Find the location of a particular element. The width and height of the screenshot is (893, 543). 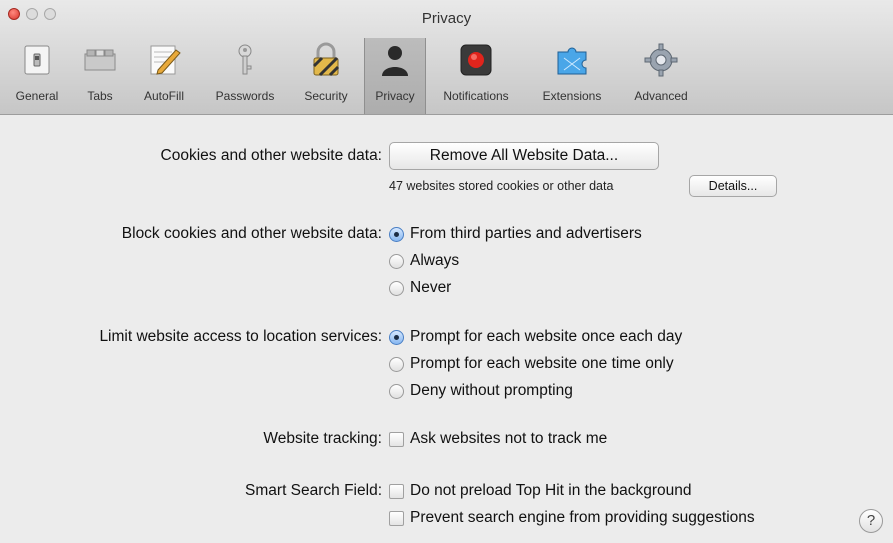

toolbar-item-autofill: AutoFill is located at coordinates (164, 76).